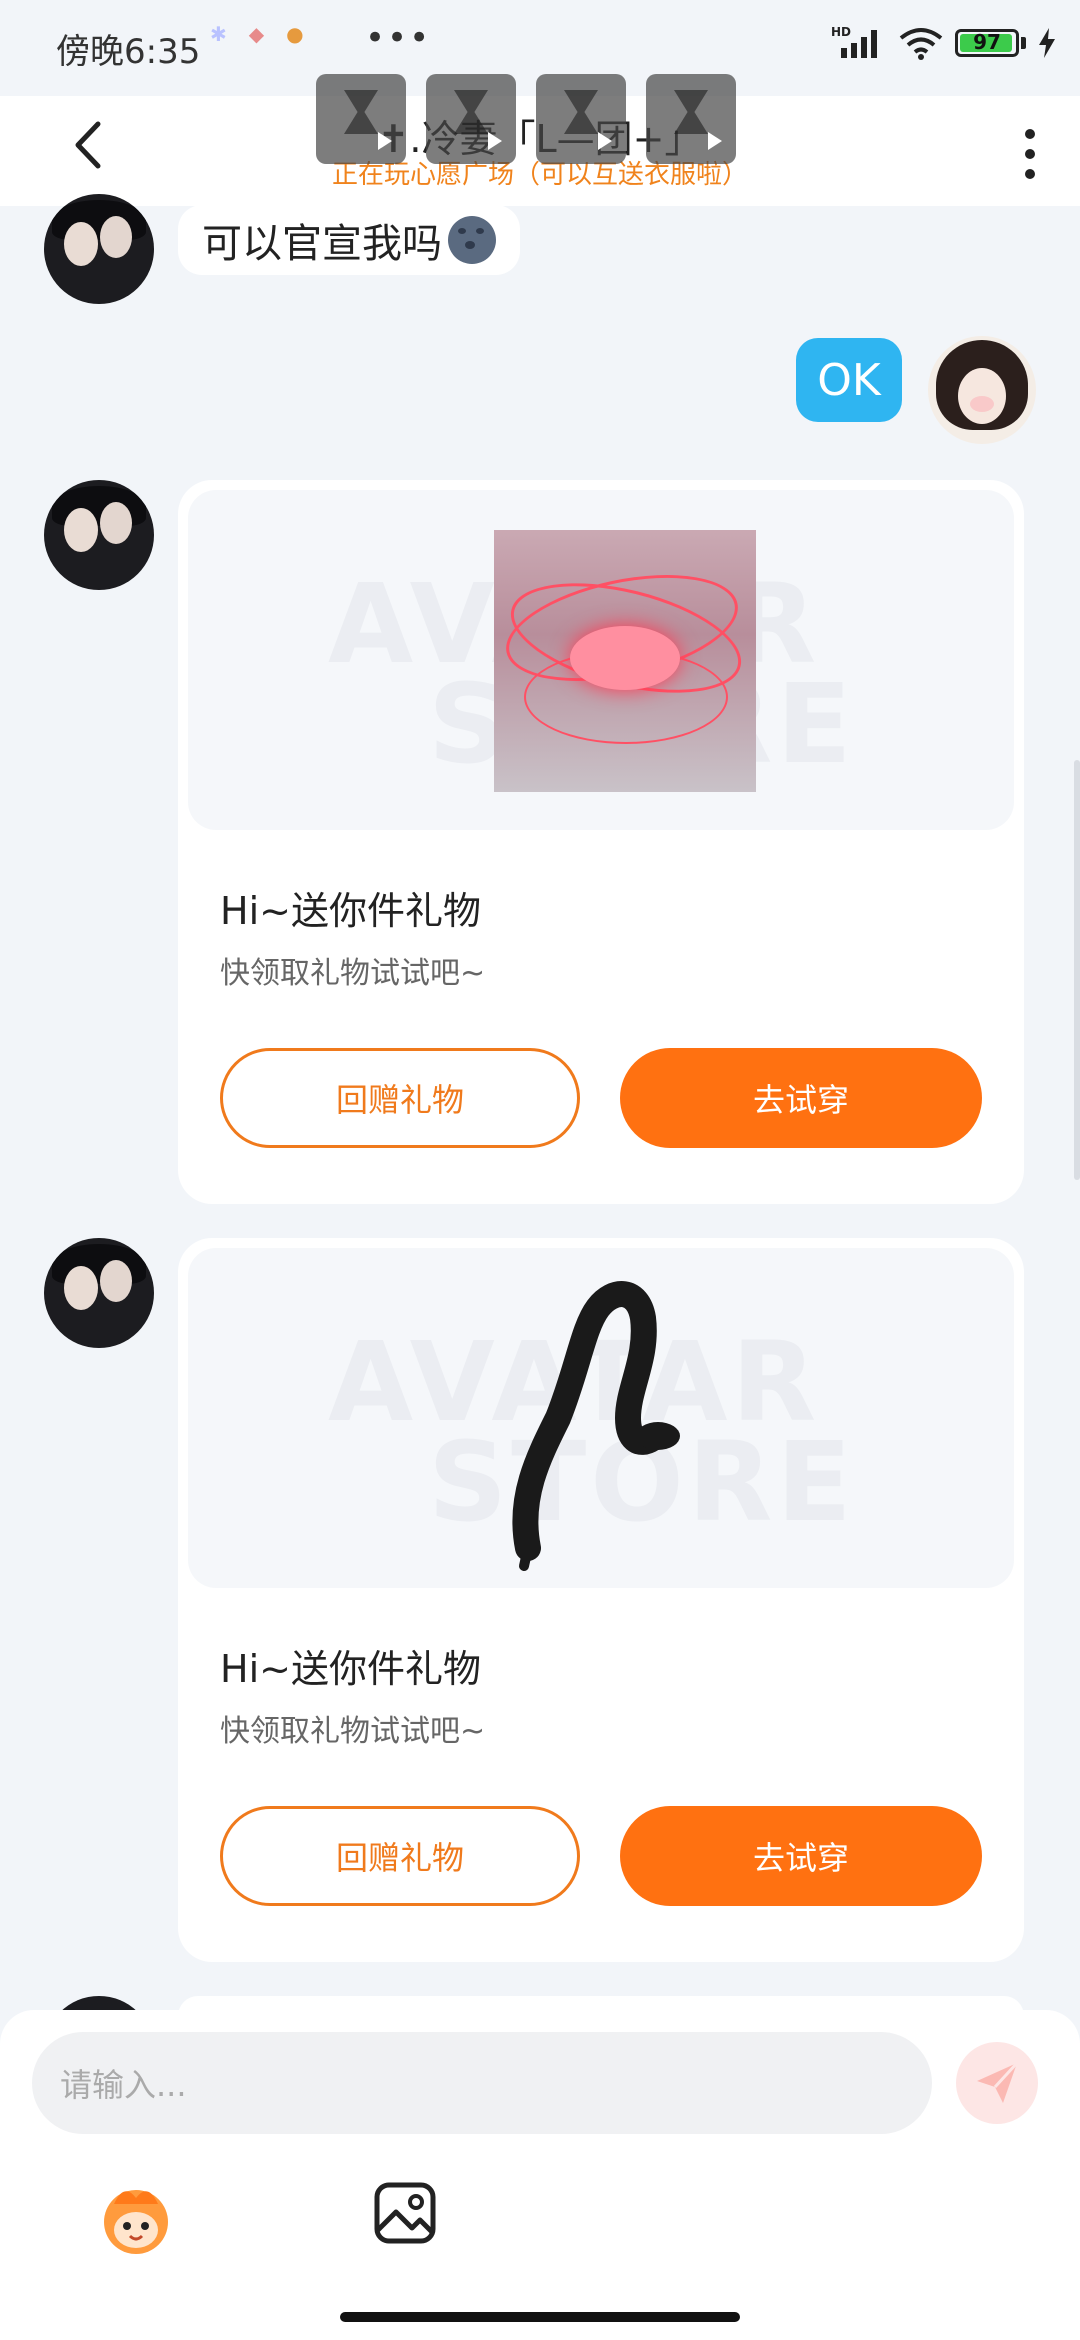  I want to click on my-message-bubble: OK, so click(849, 380).